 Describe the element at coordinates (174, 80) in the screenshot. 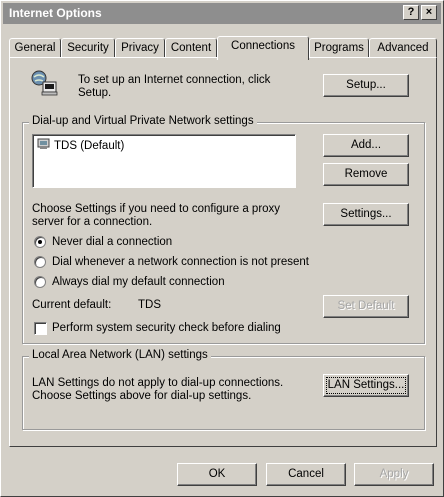

I see `setup-text-line1: To set up an Internet connection, click` at that location.